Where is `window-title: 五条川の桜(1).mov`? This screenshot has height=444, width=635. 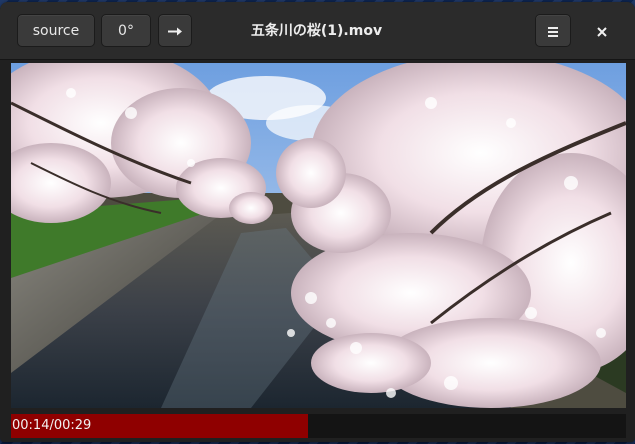
window-title: 五条川の桜(1).mov is located at coordinates (316, 31).